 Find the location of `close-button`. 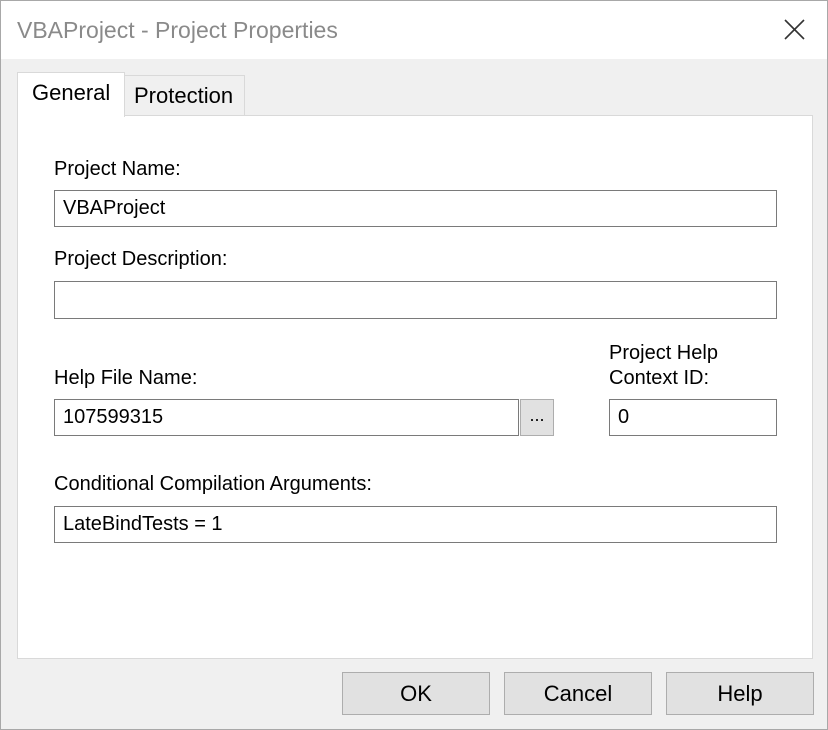

close-button is located at coordinates (795, 30).